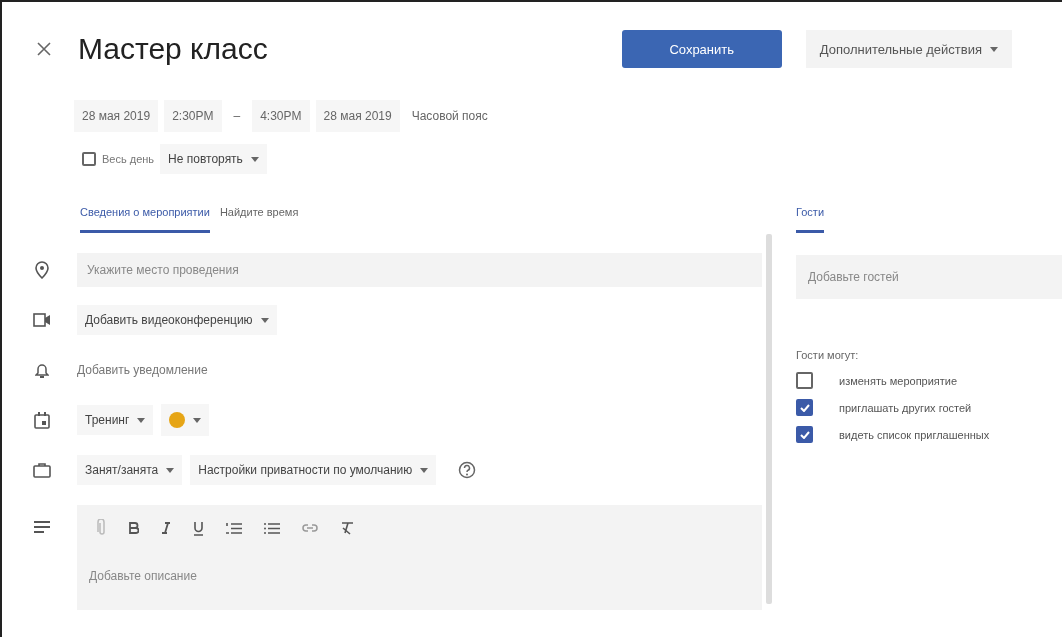 This screenshot has height=637, width=1062. I want to click on bulleted-list-icon, so click(272, 528).